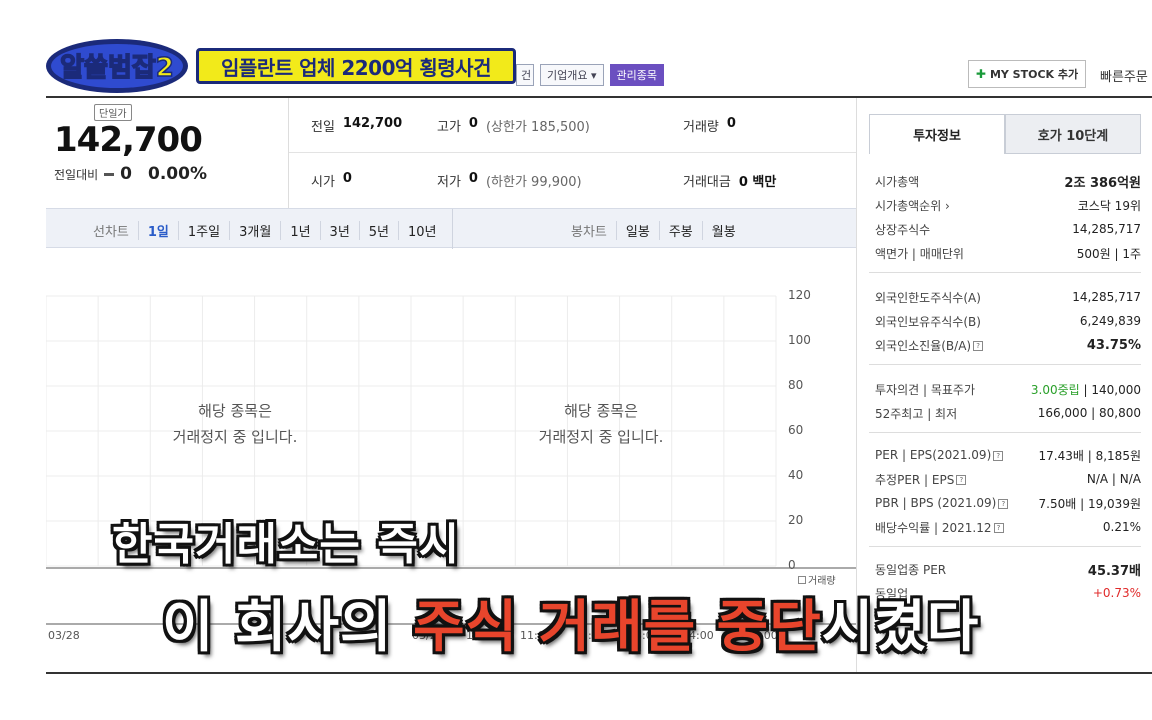 The image size is (1152, 720). I want to click on halt-message-right: 해당 종목은 거래정지 중 입니다., so click(601, 424).